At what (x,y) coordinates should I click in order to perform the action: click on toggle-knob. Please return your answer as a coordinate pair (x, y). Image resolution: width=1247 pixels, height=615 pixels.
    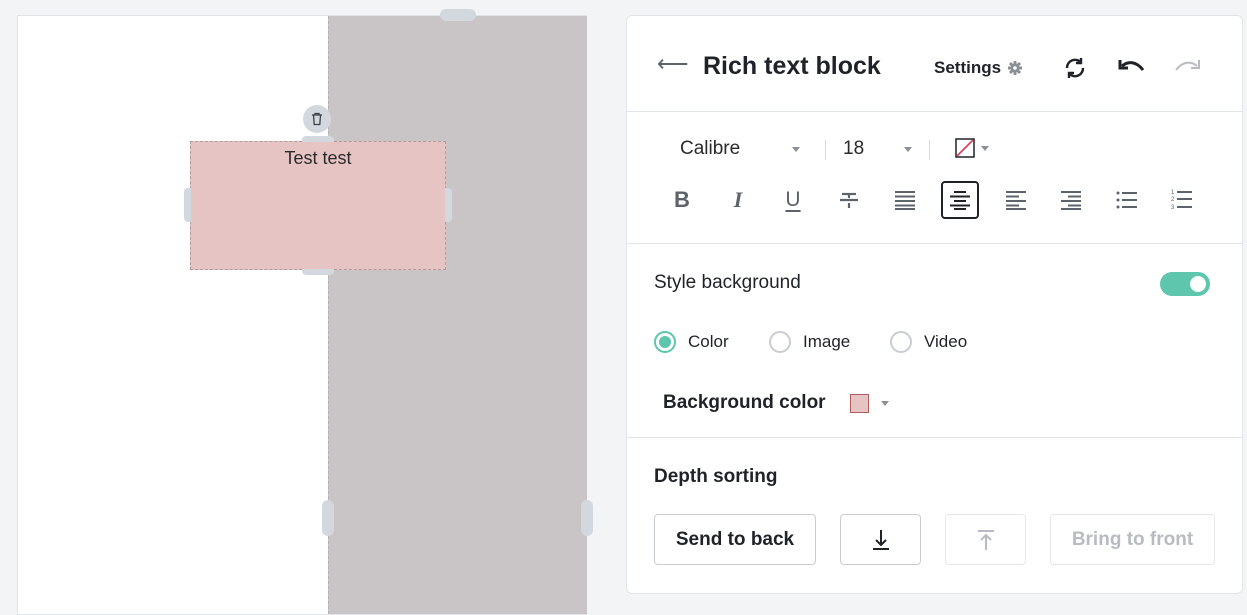
    Looking at the image, I should click on (1198, 284).